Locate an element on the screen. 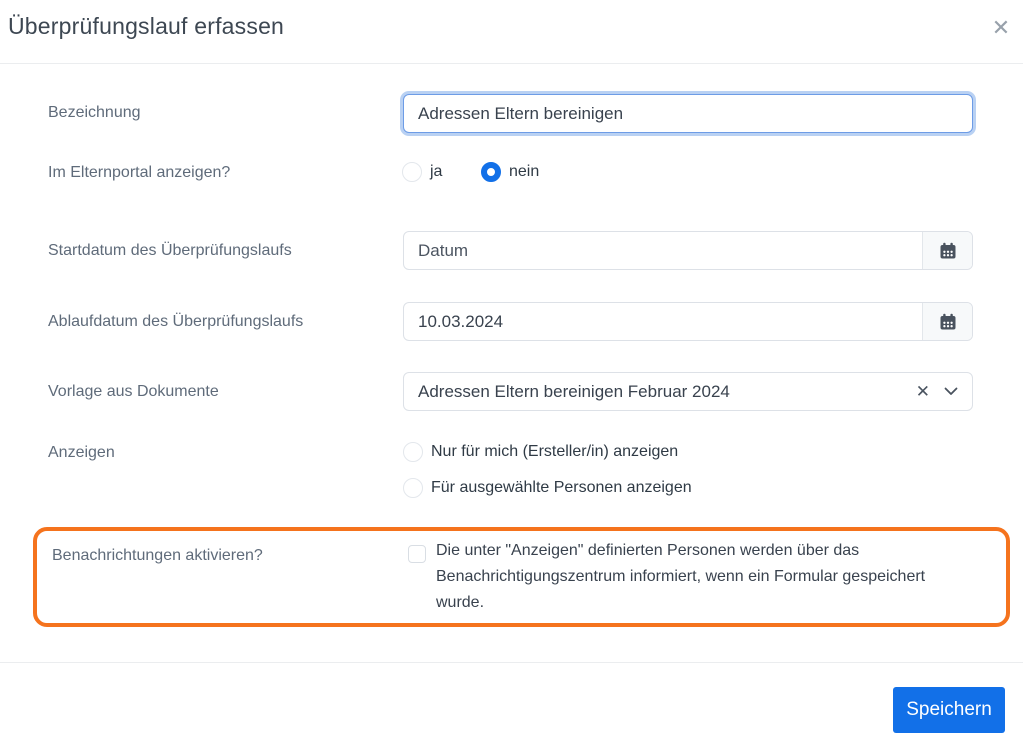 This screenshot has width=1023, height=744. benachrichtigungen-checkbox is located at coordinates (417, 554).